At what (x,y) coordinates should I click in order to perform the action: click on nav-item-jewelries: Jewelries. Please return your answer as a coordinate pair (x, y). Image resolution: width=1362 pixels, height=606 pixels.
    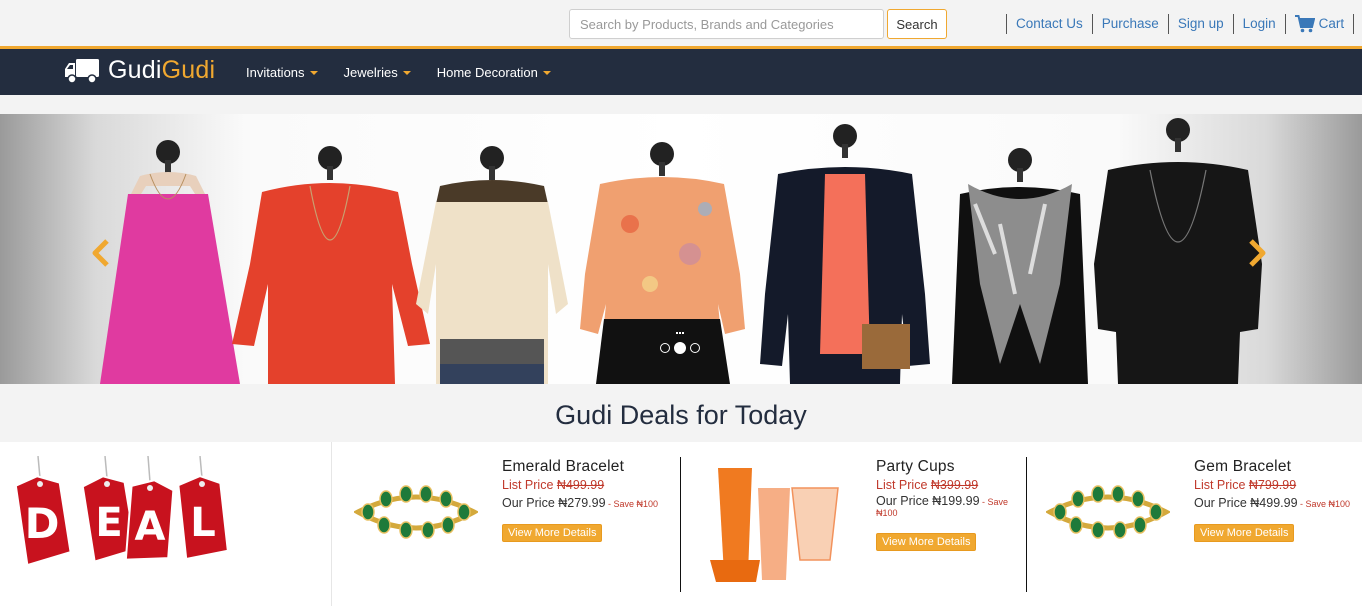
    Looking at the image, I should click on (377, 72).